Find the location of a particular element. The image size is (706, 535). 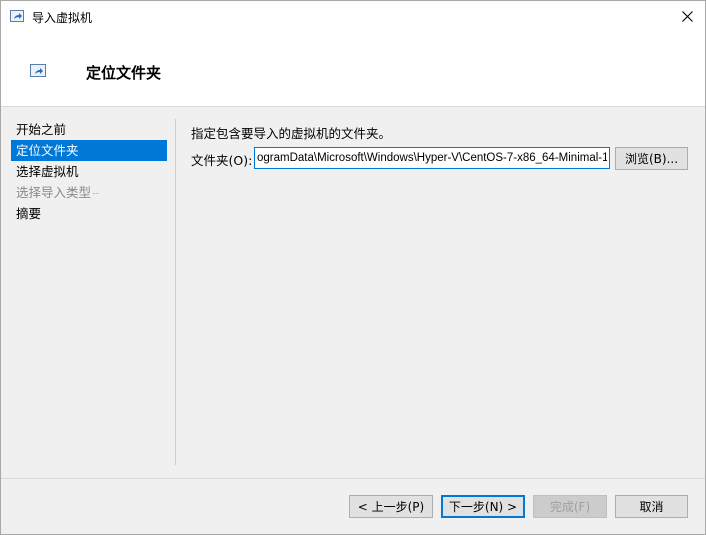

nav-step-summary: 摘要 is located at coordinates (89, 213).